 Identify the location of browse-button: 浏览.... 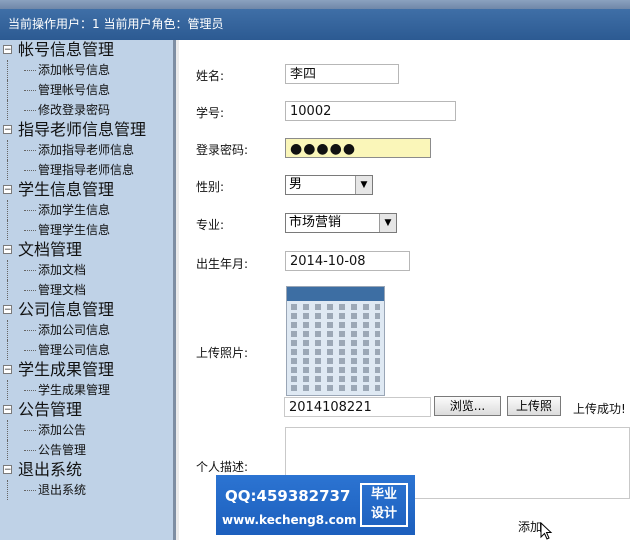
(467, 406).